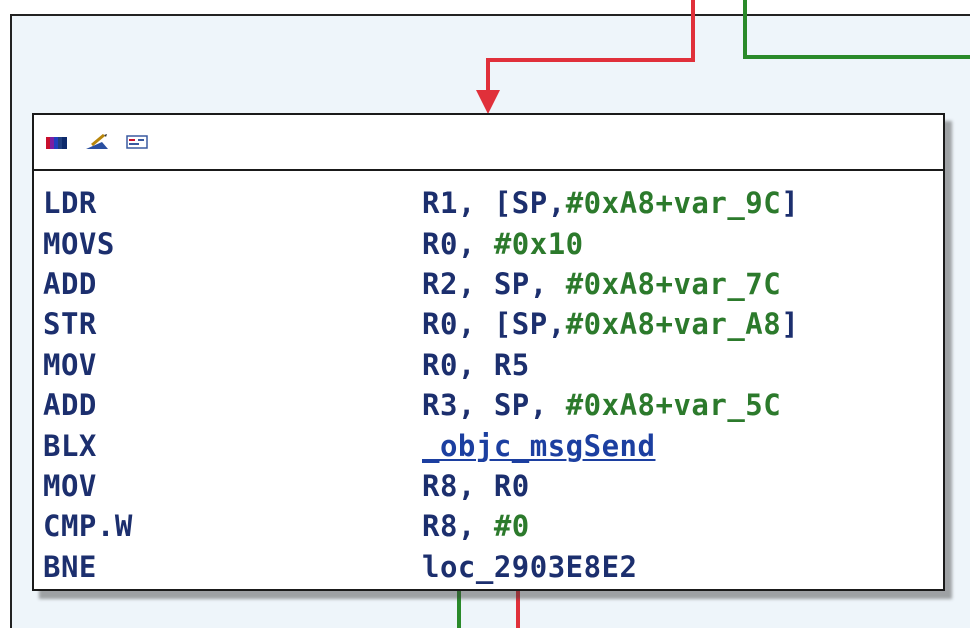 Image resolution: width=970 pixels, height=628 pixels. I want to click on node-toolbar, so click(488, 143).